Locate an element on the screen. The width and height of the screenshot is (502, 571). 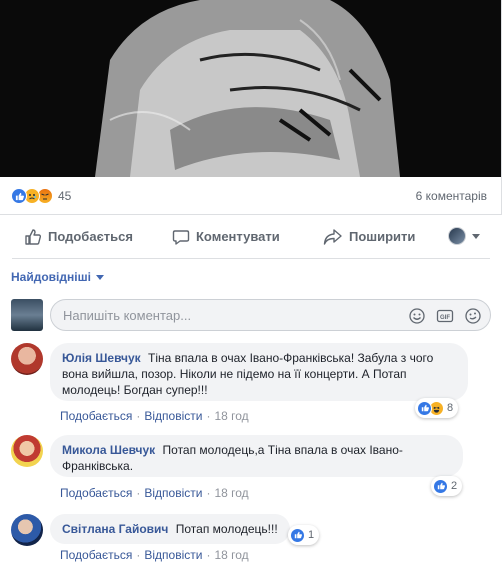
profile-switcher is located at coordinates (464, 236).